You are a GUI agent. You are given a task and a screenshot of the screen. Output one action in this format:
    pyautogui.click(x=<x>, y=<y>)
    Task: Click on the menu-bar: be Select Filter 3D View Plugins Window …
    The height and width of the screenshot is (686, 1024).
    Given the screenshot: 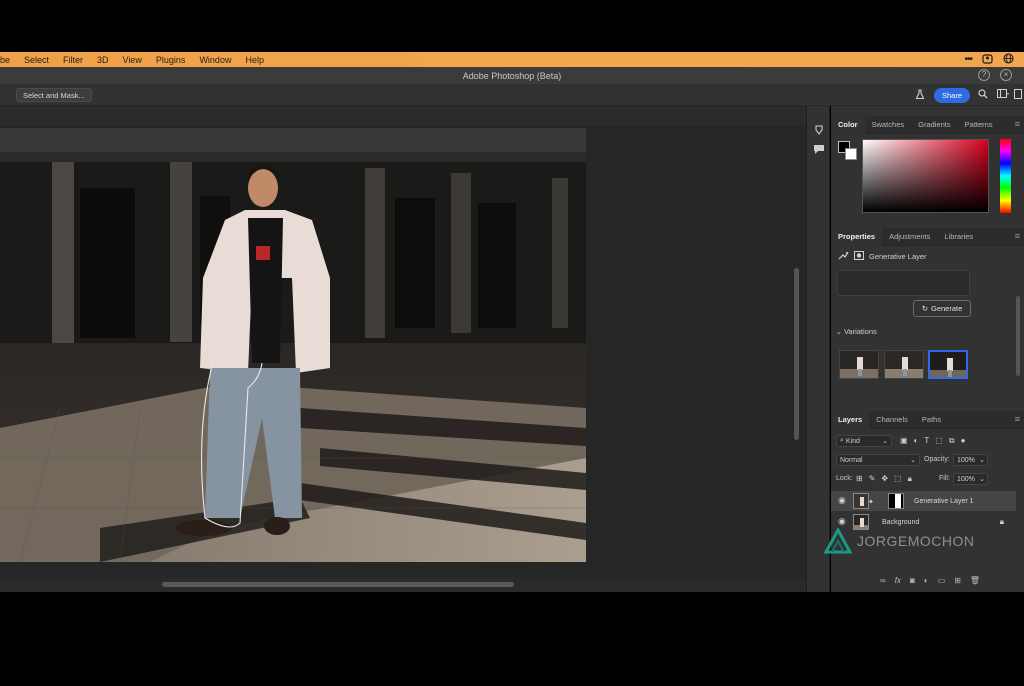 What is the action you would take?
    pyautogui.click(x=512, y=59)
    